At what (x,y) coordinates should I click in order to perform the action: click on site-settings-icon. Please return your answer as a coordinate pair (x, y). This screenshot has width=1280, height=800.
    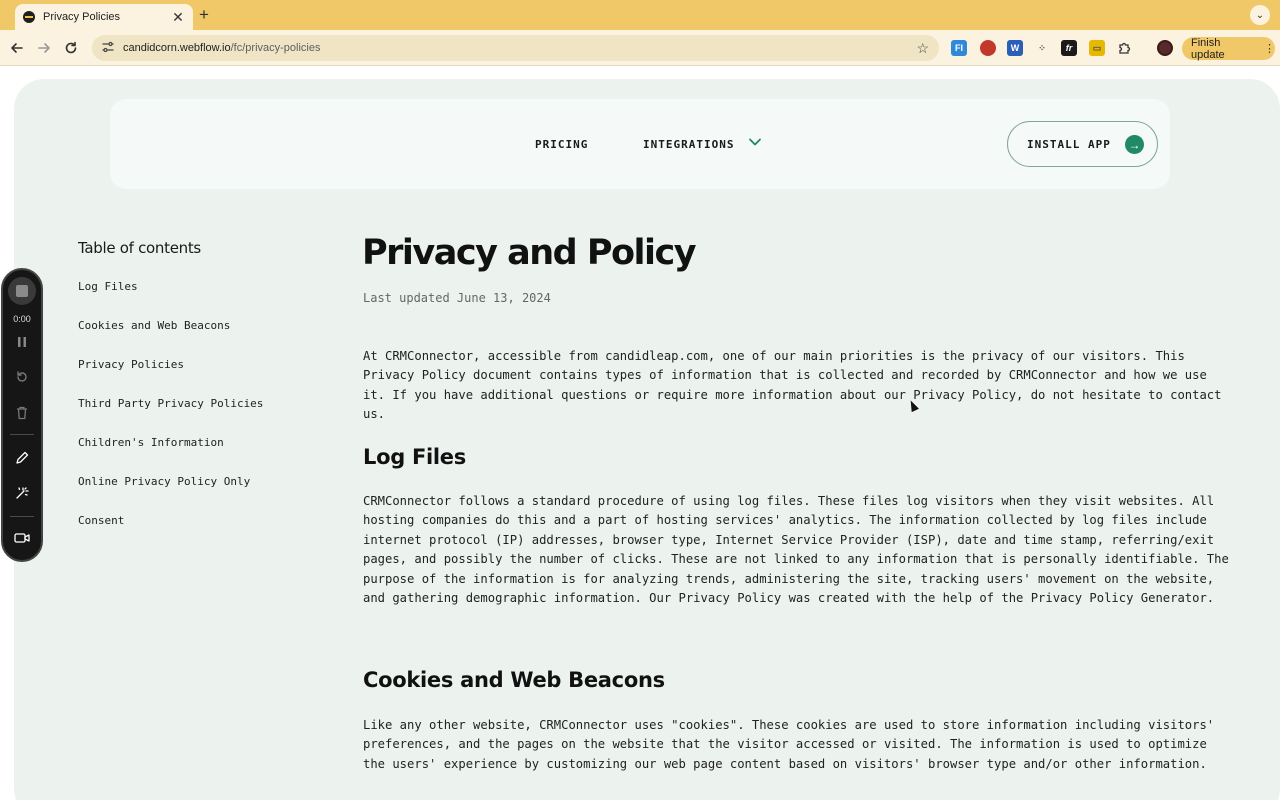
    Looking at the image, I should click on (108, 48).